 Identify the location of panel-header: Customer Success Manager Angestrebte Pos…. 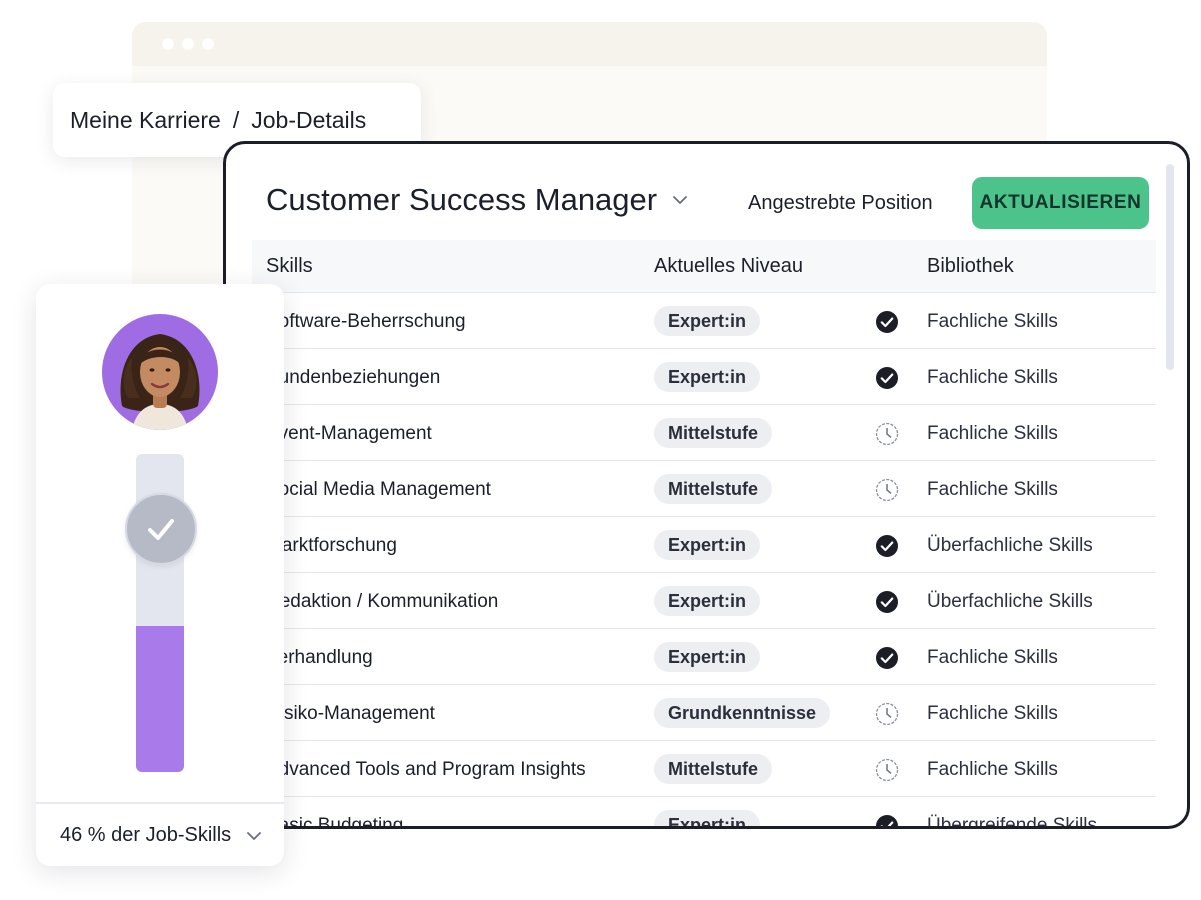
(706, 193).